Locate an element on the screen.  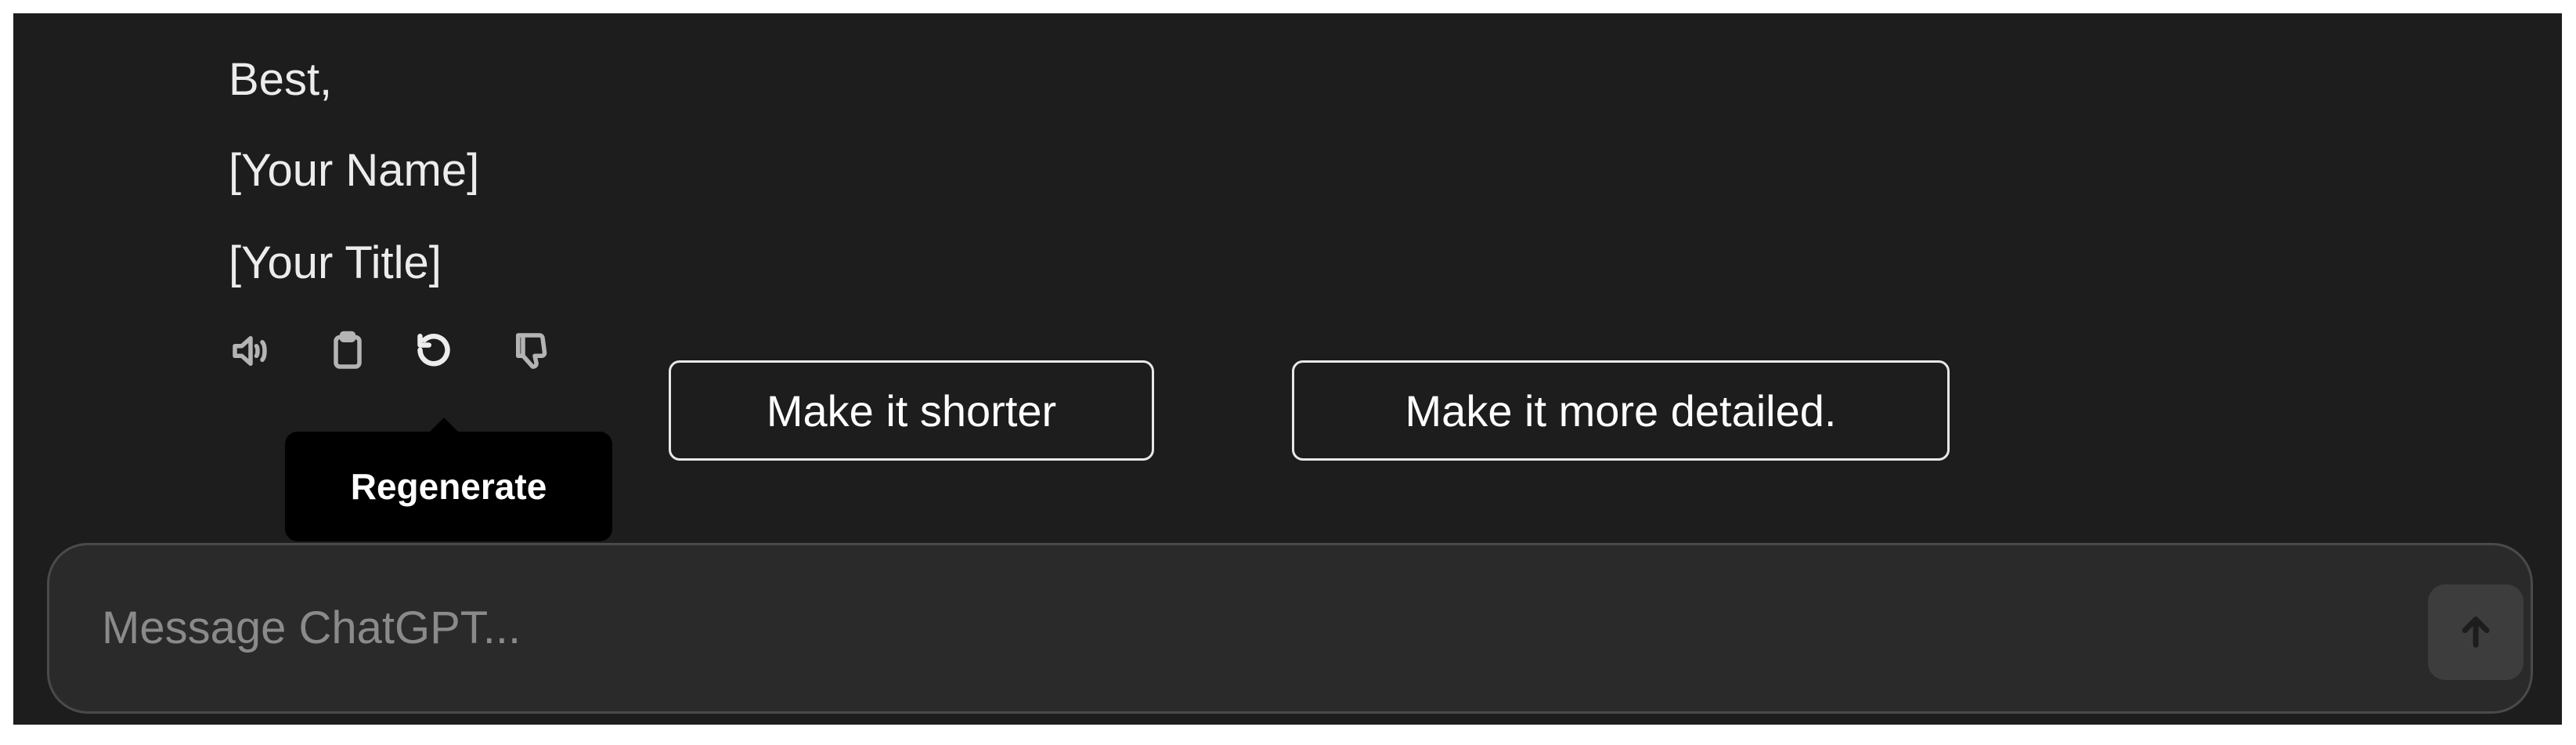
clipboard-icon is located at coordinates (348, 350).